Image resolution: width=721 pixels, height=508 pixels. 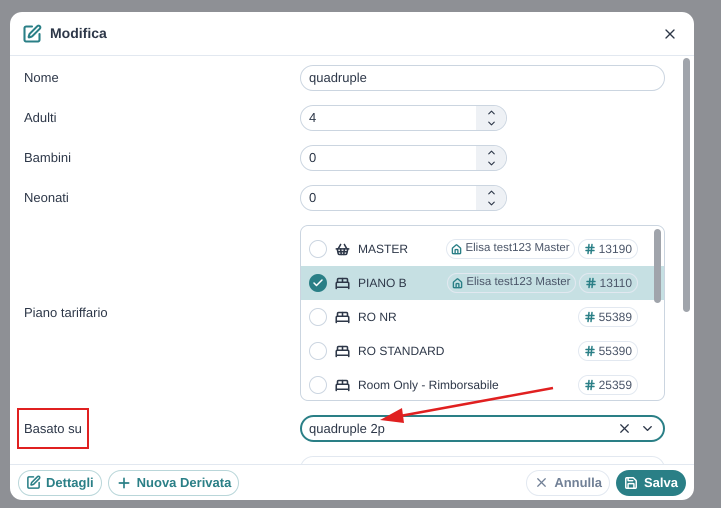 I want to click on field-label: Piano tariffario, so click(x=66, y=313).